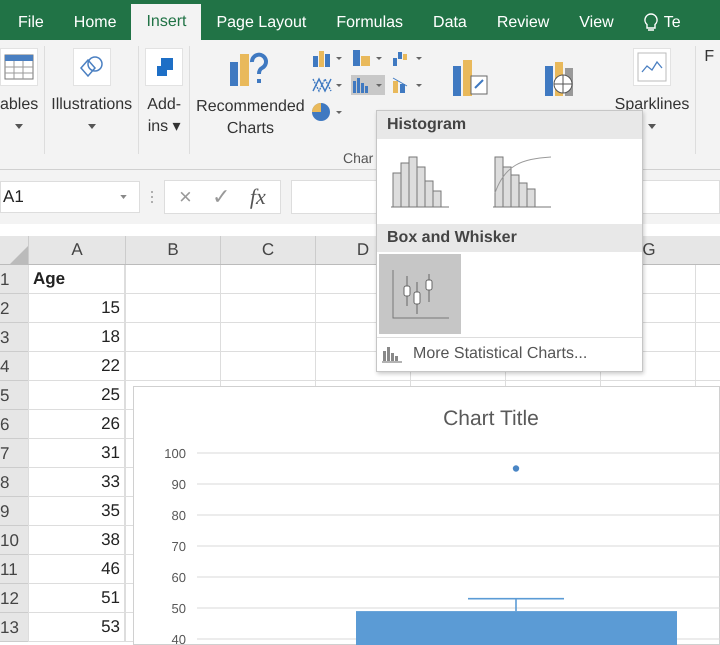  What do you see at coordinates (509, 238) in the screenshot?
I see `section-heading: Box and Whisker` at bounding box center [509, 238].